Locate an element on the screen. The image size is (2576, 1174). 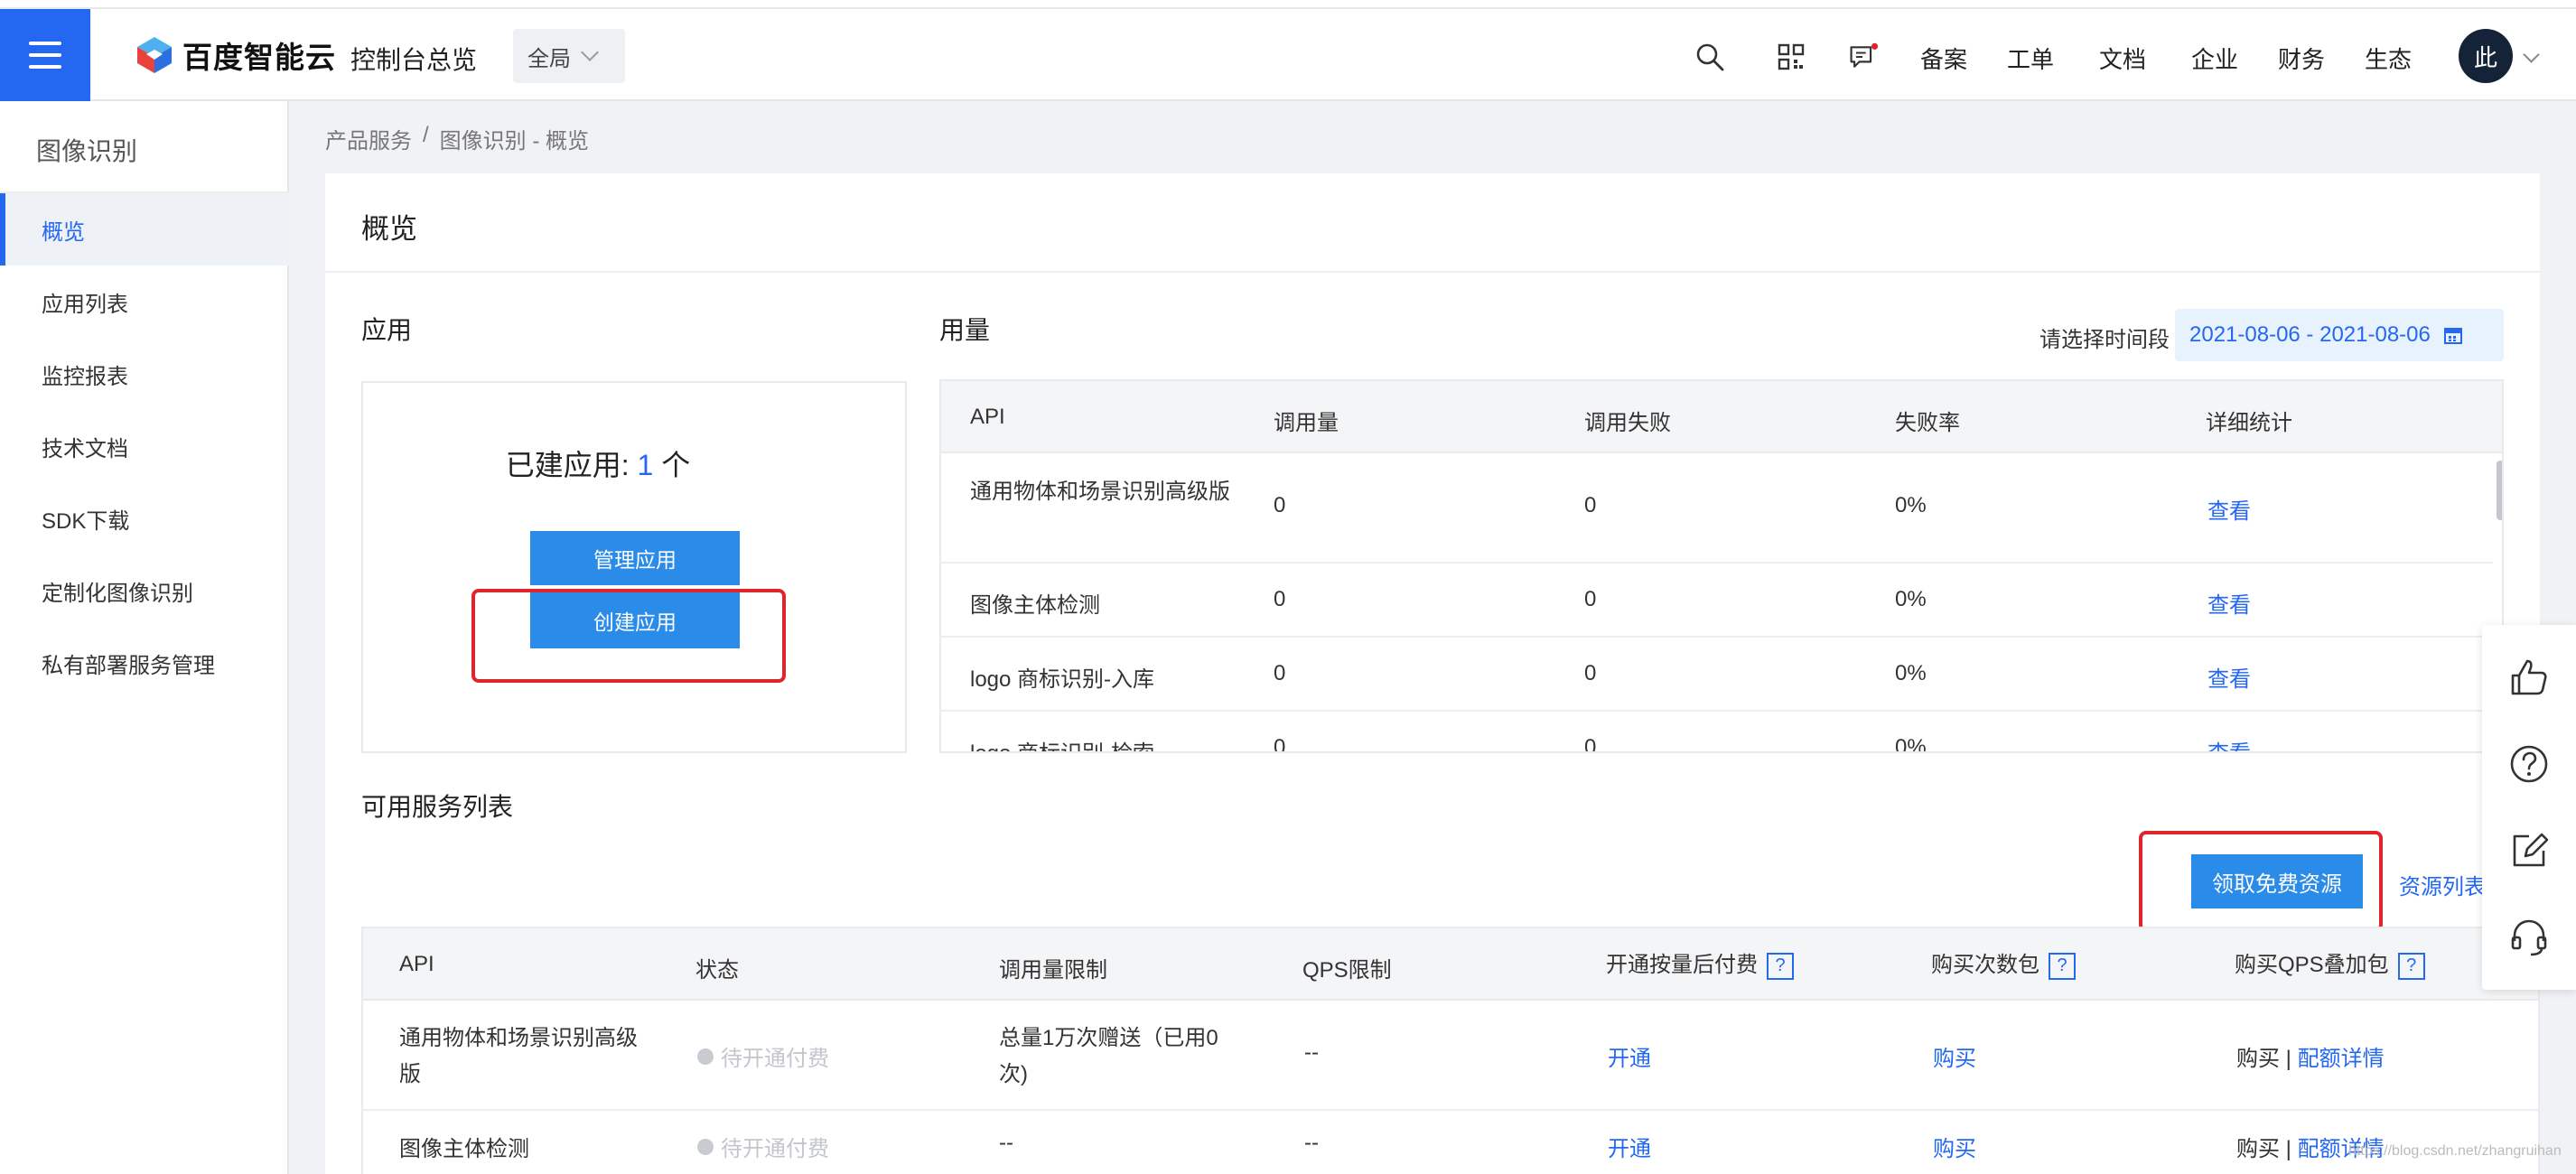
thumbs-up-icon is located at coordinates (2529, 677).